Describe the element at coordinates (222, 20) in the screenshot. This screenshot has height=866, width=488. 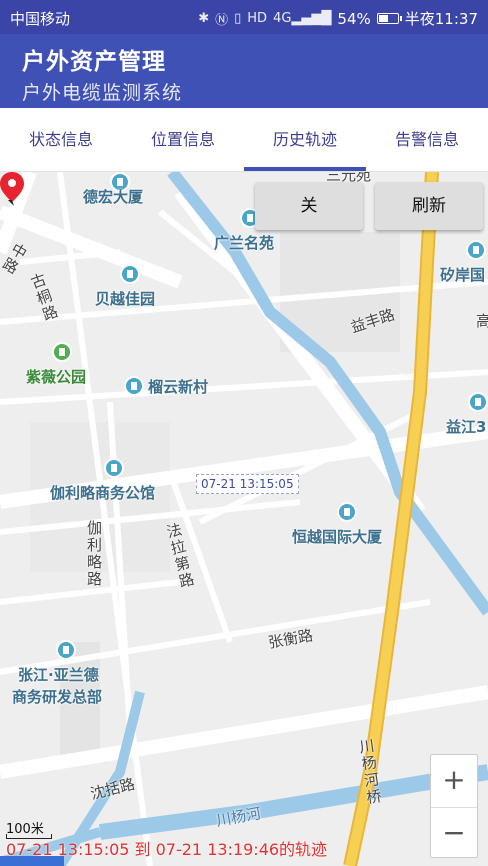
I see `nfc-icon: Ⓝ` at that location.